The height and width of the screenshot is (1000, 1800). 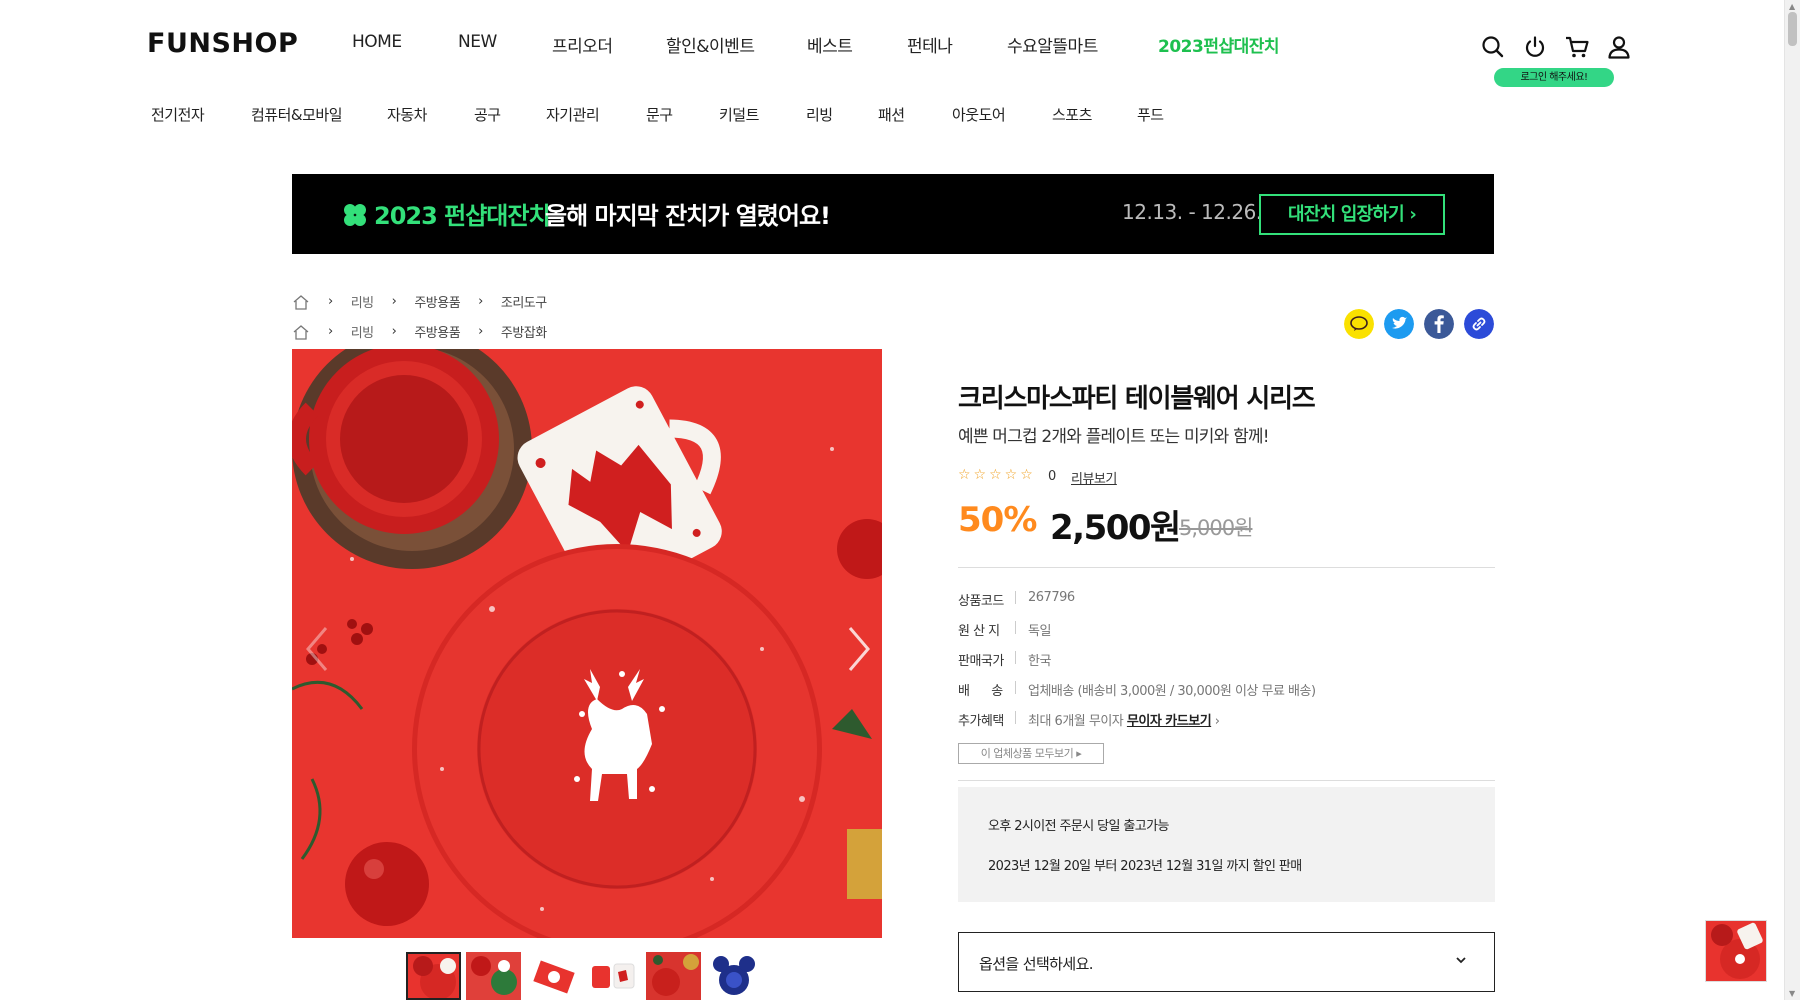 What do you see at coordinates (1039, 631) in the screenshot?
I see `info-value: 독일` at bounding box center [1039, 631].